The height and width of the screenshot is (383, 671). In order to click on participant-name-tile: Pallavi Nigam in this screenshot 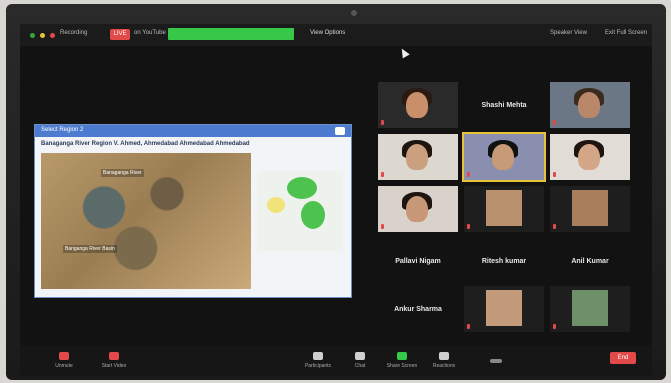, I will do `click(418, 261)`.